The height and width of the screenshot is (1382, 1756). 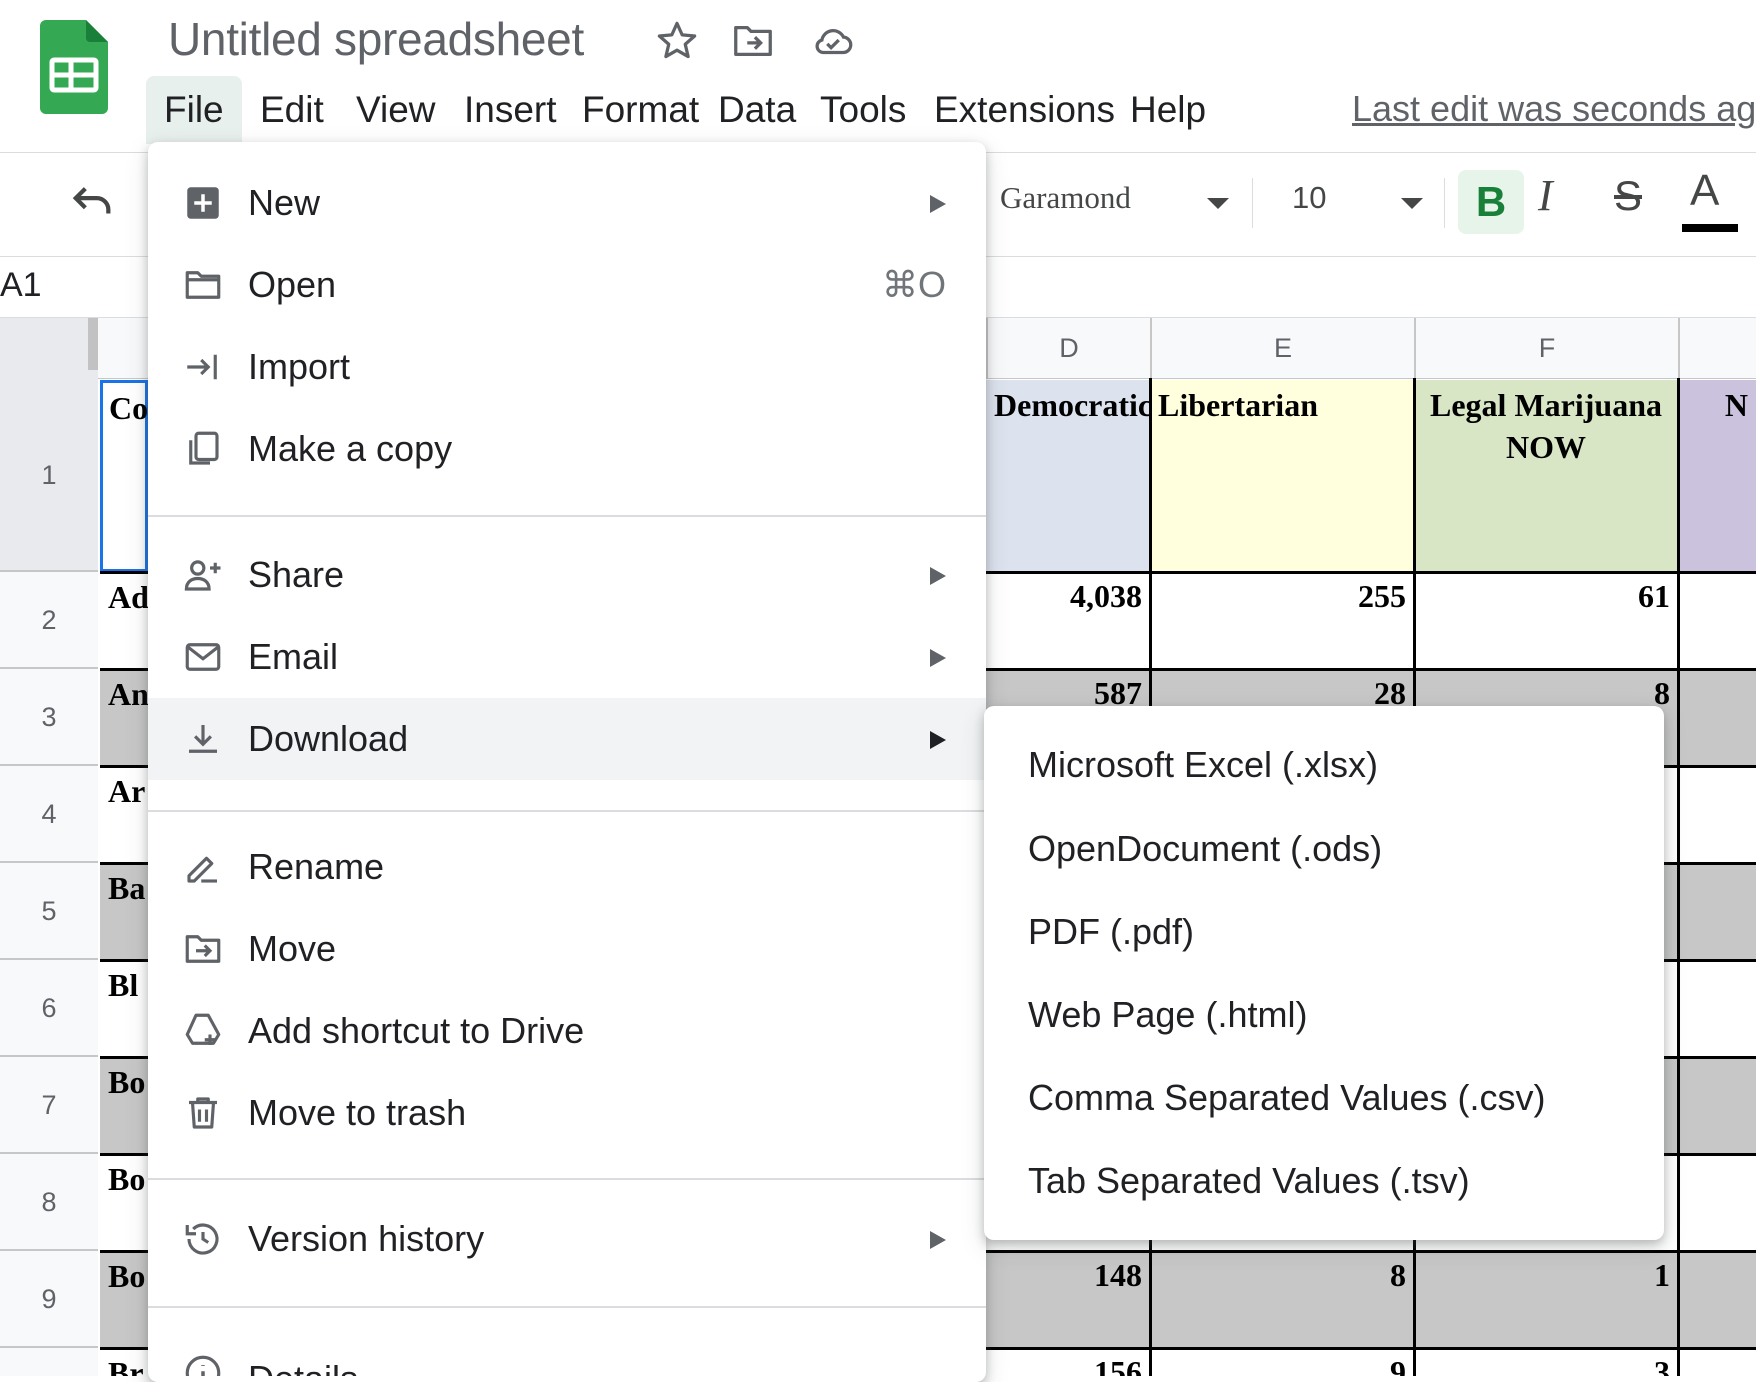 I want to click on cell-a9: Bo, so click(x=124, y=1276).